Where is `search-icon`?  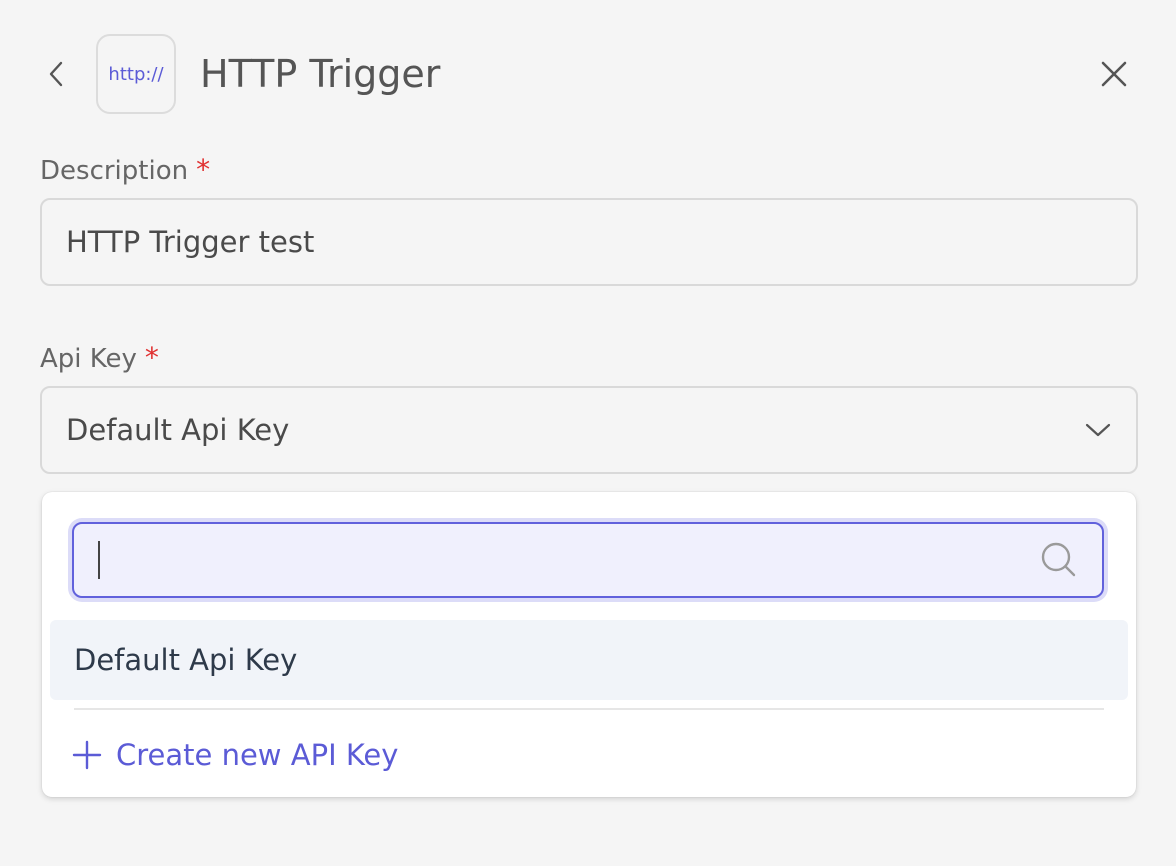
search-icon is located at coordinates (1058, 559).